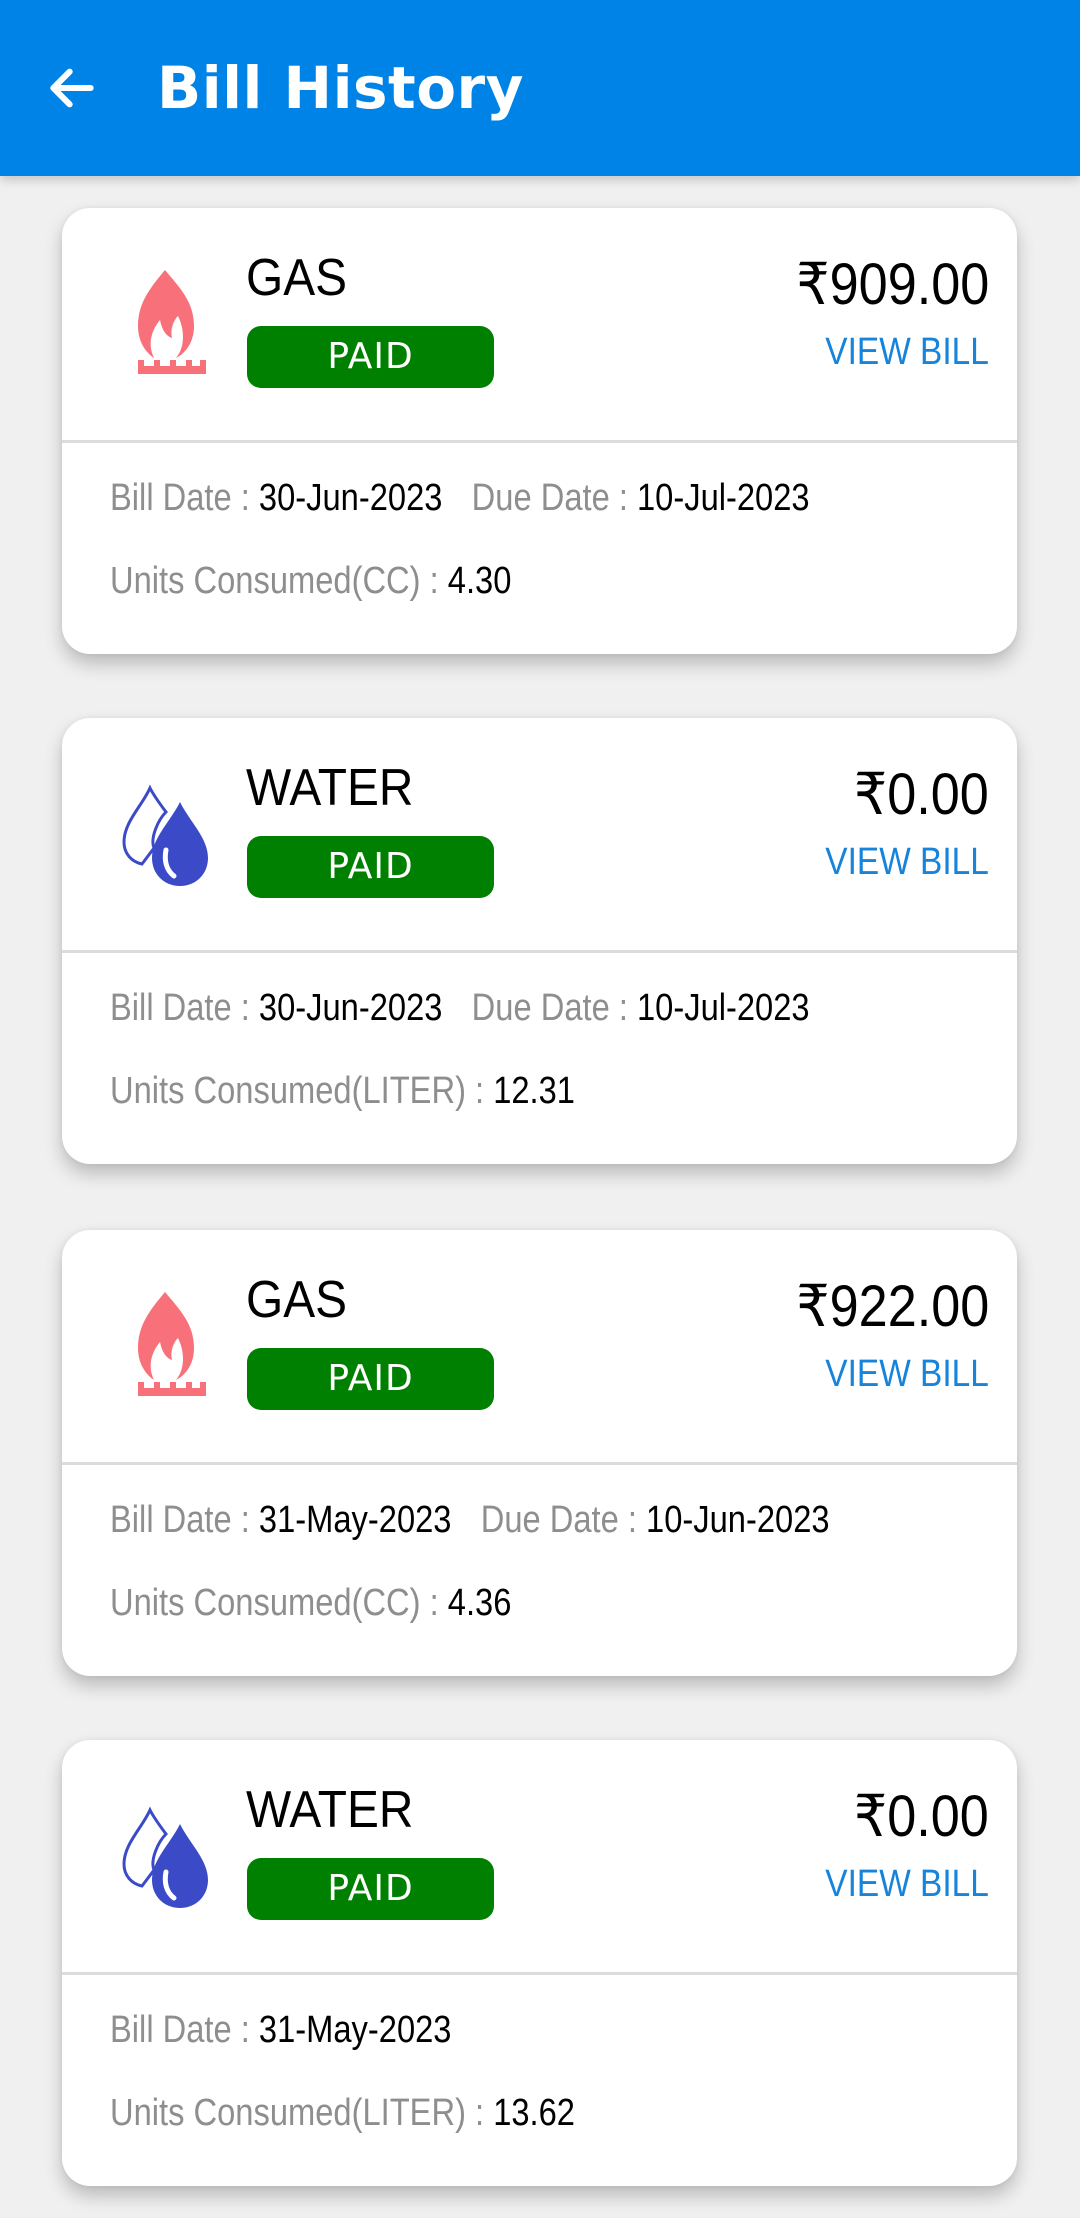  I want to click on units-value: 13.62, so click(534, 2113).